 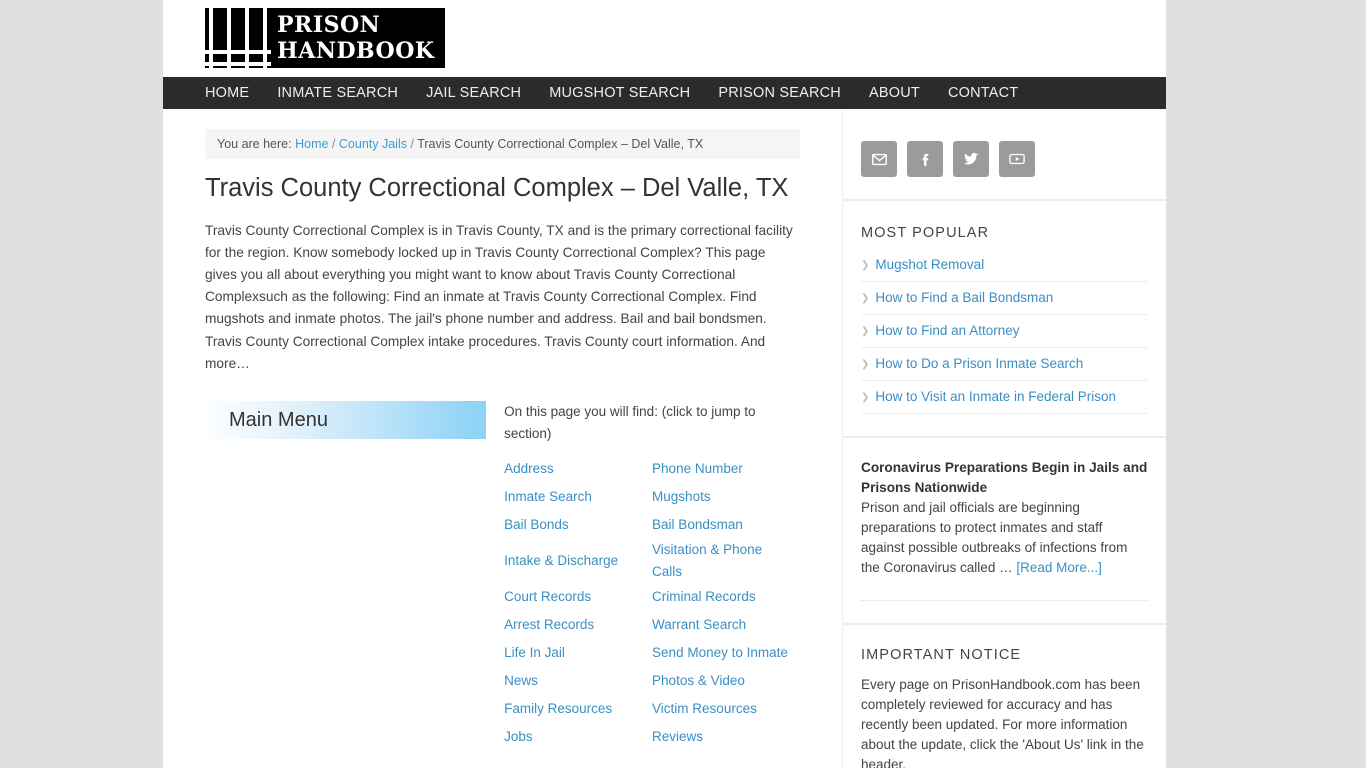 I want to click on site-header: PRISON HANDBOOK, so click(x=664, y=38).